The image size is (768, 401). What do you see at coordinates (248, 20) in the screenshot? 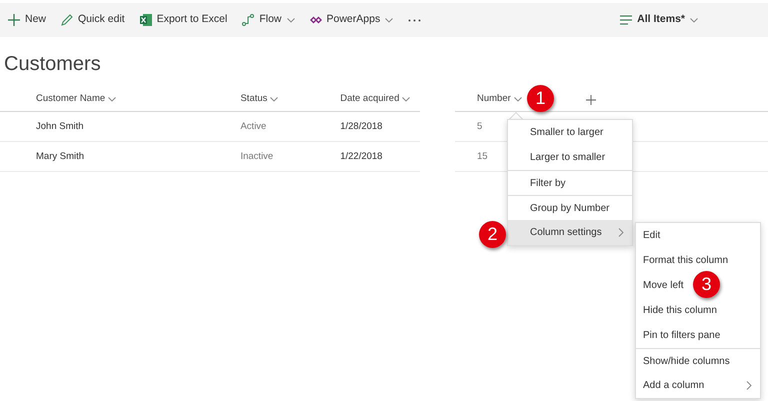
I see `connector-icon` at bounding box center [248, 20].